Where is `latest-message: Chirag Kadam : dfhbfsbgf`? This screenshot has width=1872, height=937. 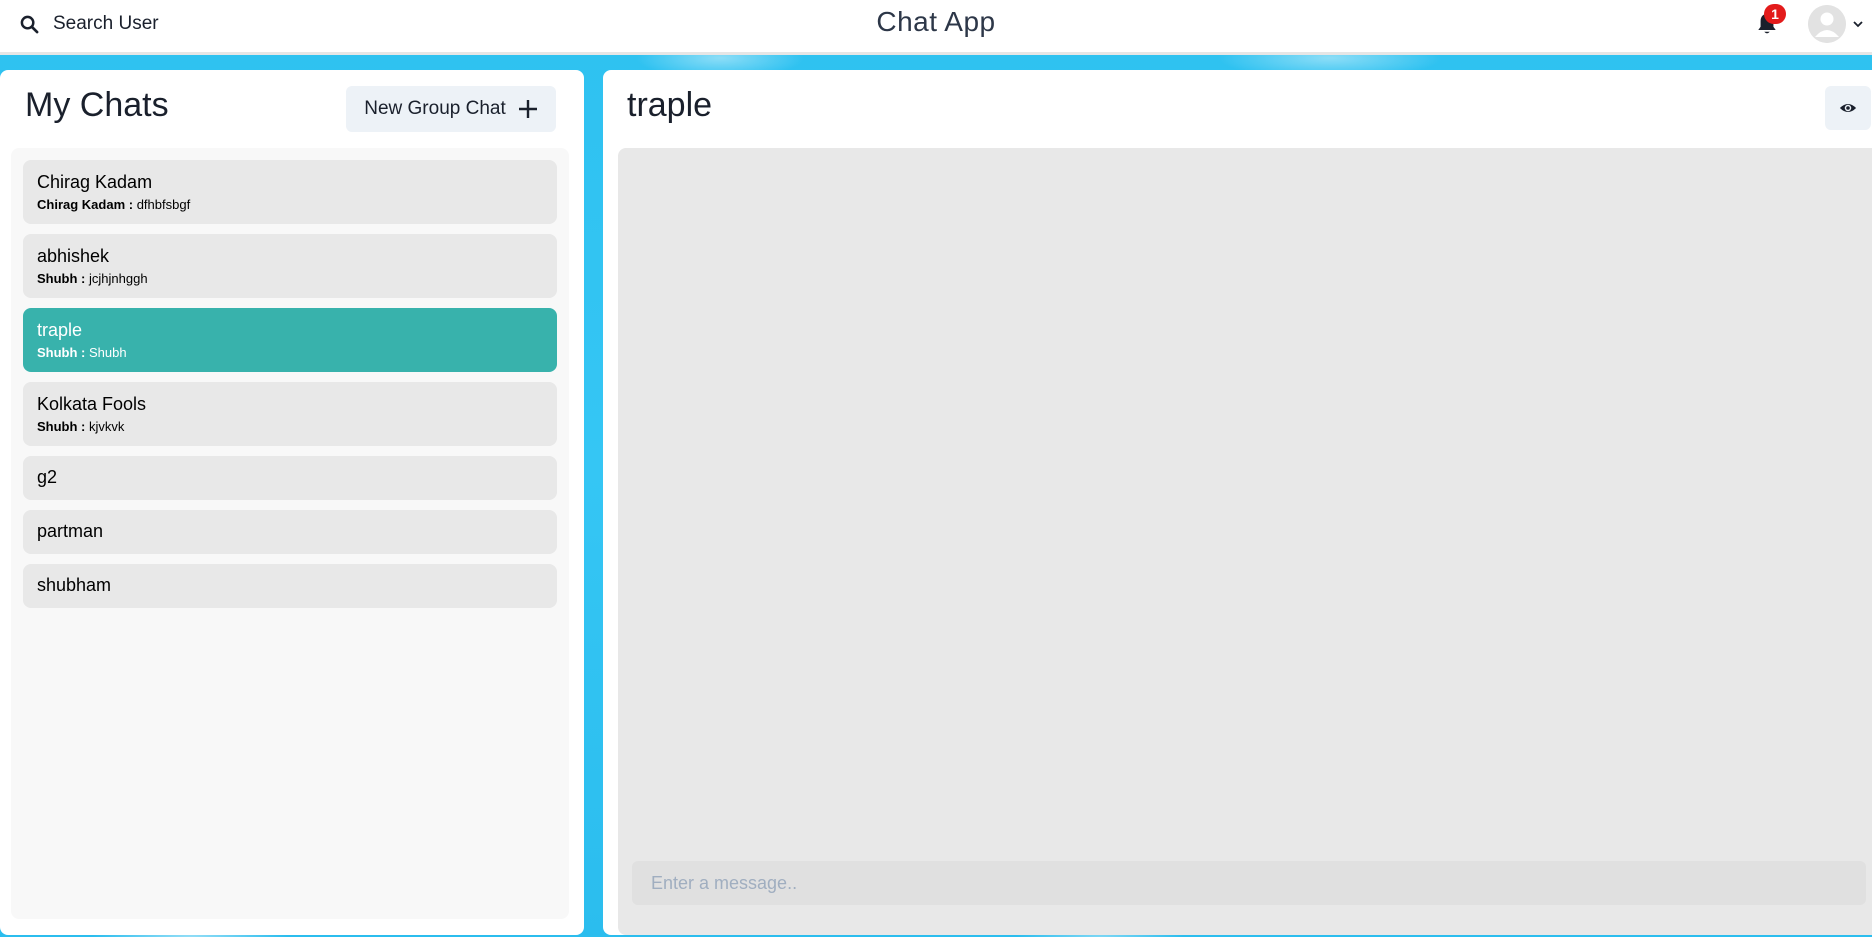
latest-message: Chirag Kadam : dfhbfsbgf is located at coordinates (290, 204).